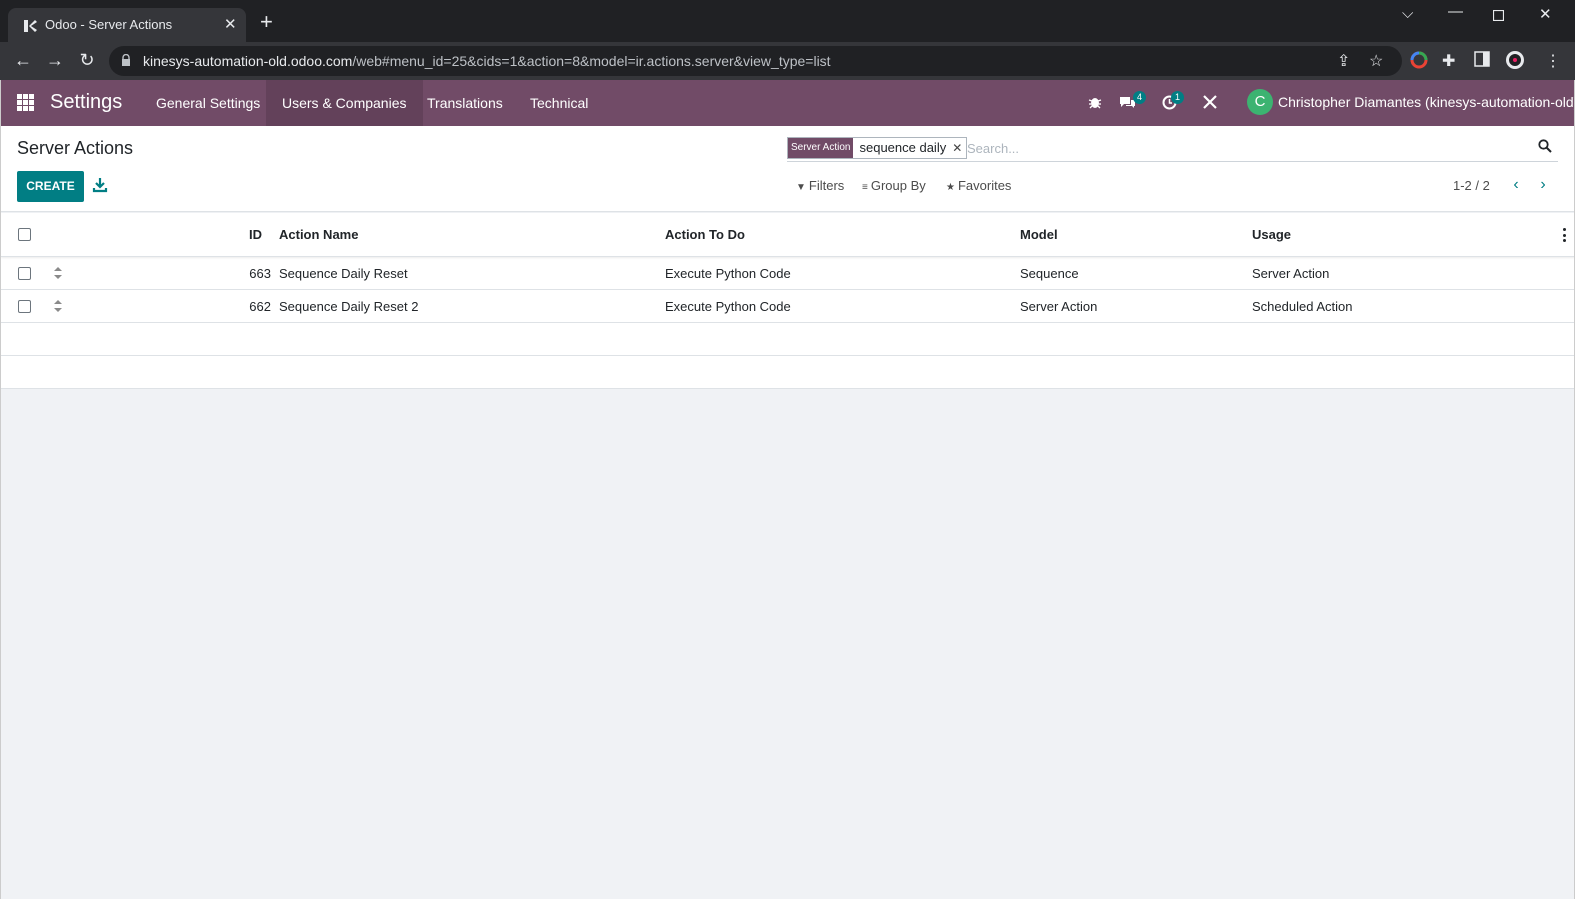 Image resolution: width=1575 pixels, height=899 pixels. I want to click on optional-columns-icon, so click(1565, 235).